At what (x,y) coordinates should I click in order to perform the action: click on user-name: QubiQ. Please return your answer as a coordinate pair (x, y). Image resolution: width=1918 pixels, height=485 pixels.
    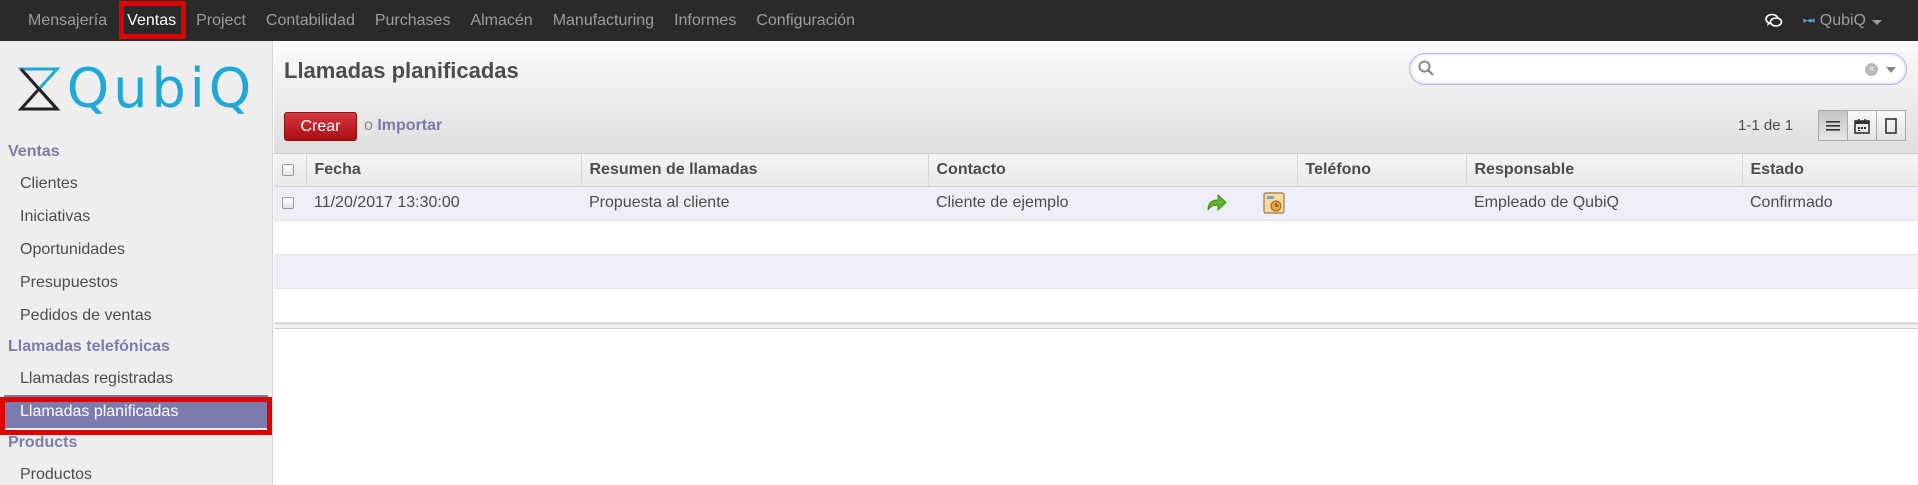
    Looking at the image, I should click on (1842, 20).